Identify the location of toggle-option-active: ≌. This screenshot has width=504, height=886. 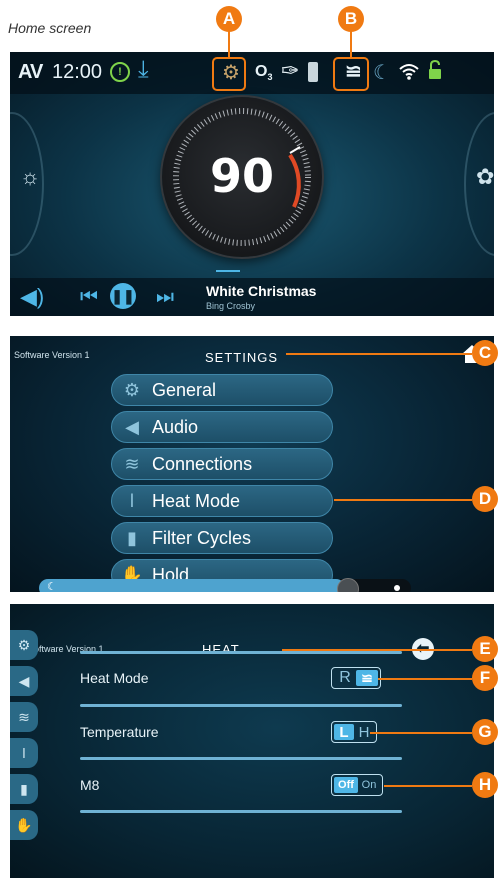
(367, 678).